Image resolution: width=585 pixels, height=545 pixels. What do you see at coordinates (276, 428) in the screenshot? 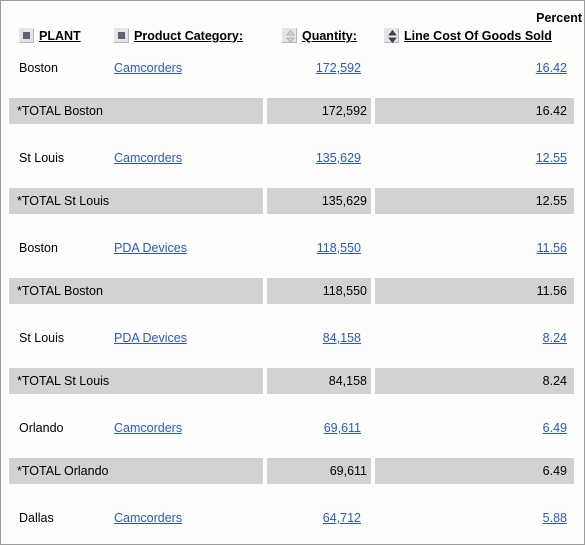
I see `cell-quantity: 69,611` at bounding box center [276, 428].